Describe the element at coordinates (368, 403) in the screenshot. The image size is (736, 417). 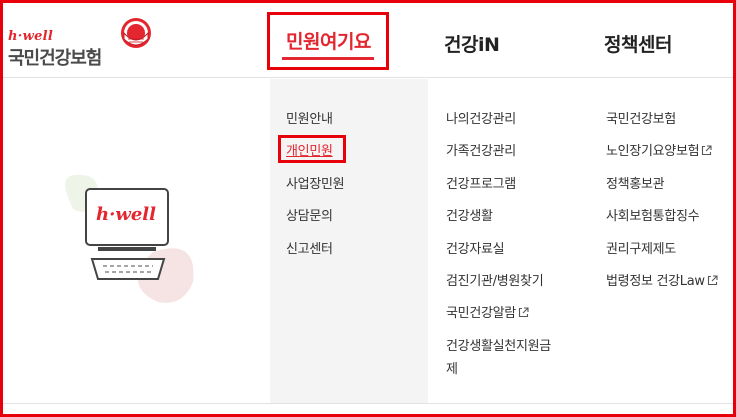
I see `submenu-bottom-divider` at that location.